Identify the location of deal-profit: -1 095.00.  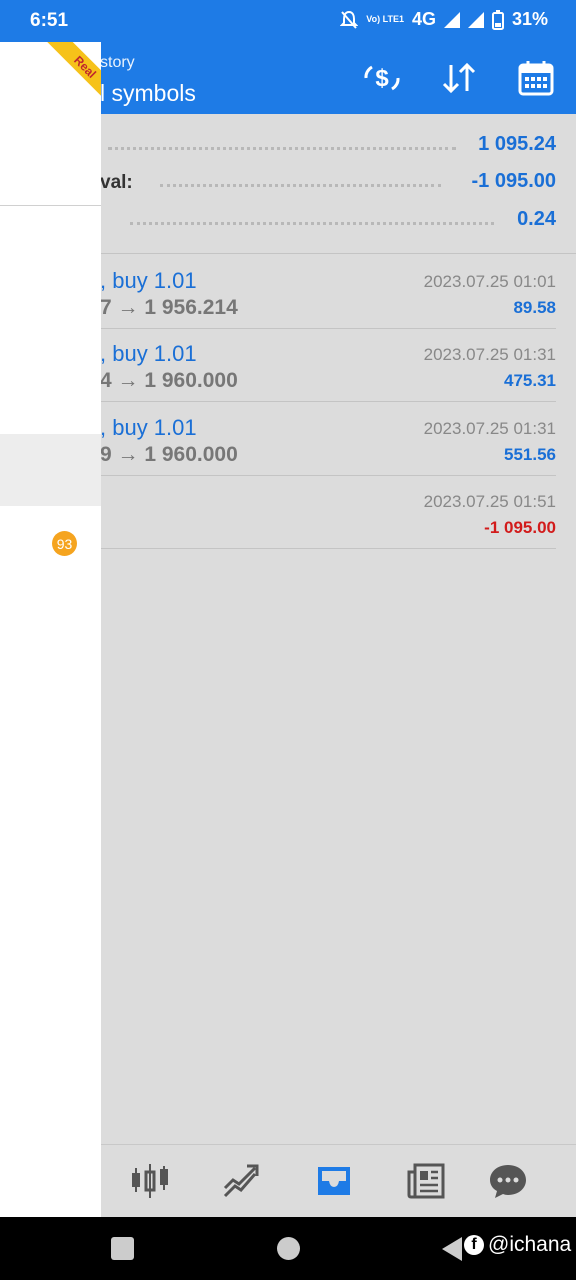
(520, 527).